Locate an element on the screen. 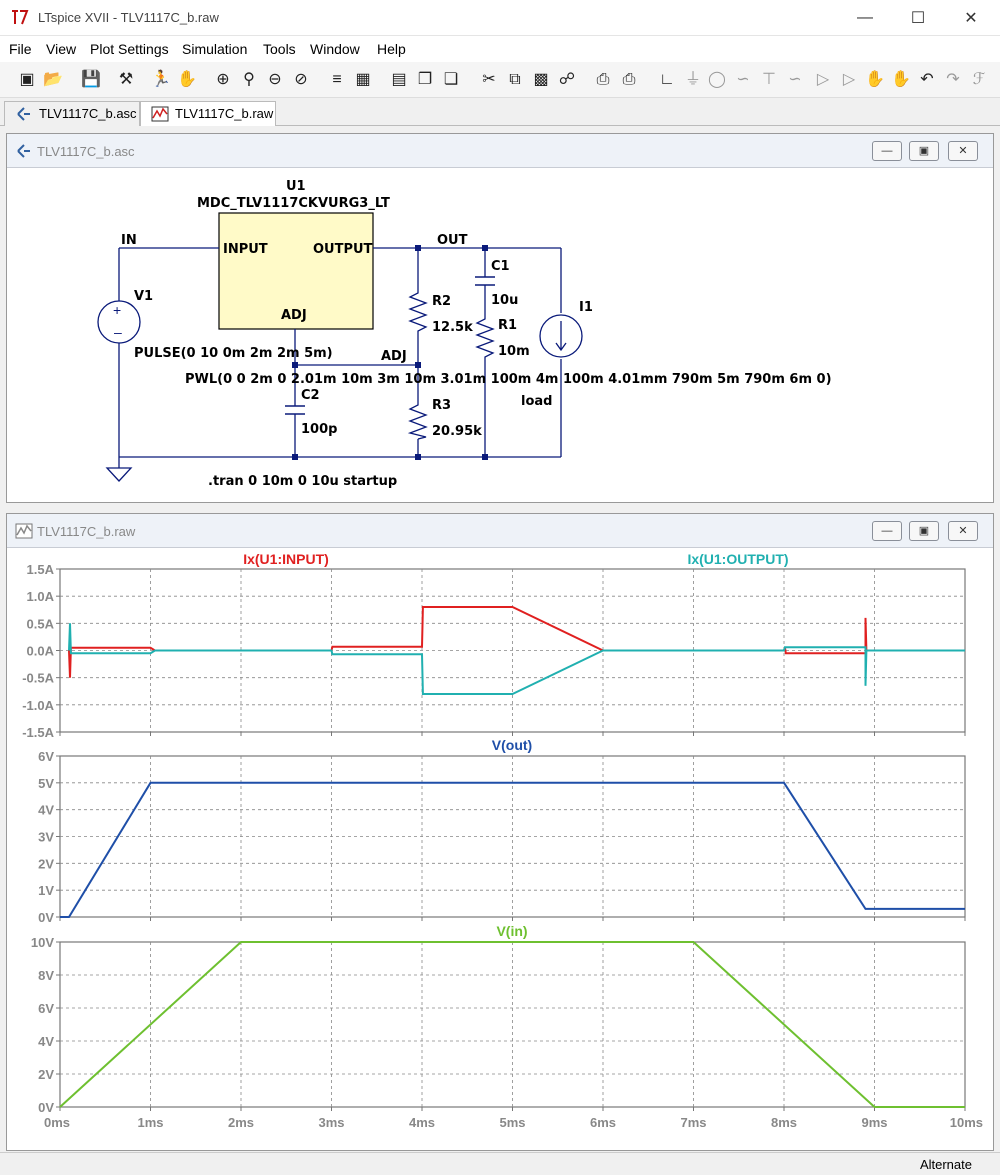 The width and height of the screenshot is (1000, 1175). net-adj-label: ADJ is located at coordinates (394, 356).